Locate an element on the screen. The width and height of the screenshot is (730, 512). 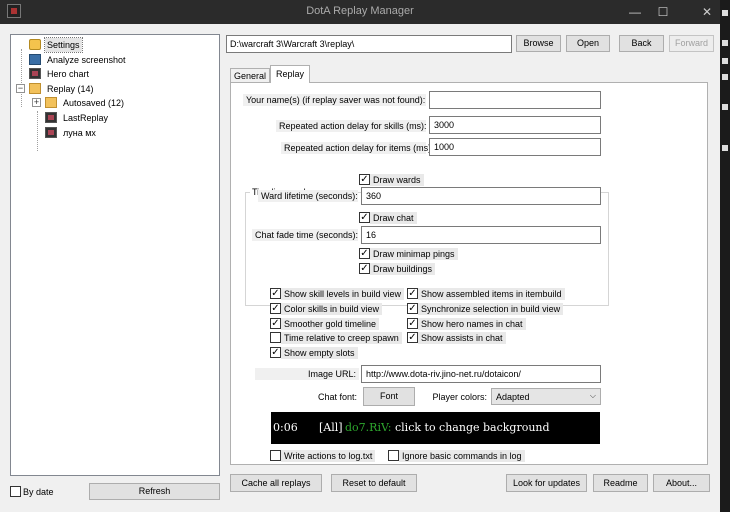
synchronize-selection-label: Synchronize selection in build view is located at coordinates (491, 309).